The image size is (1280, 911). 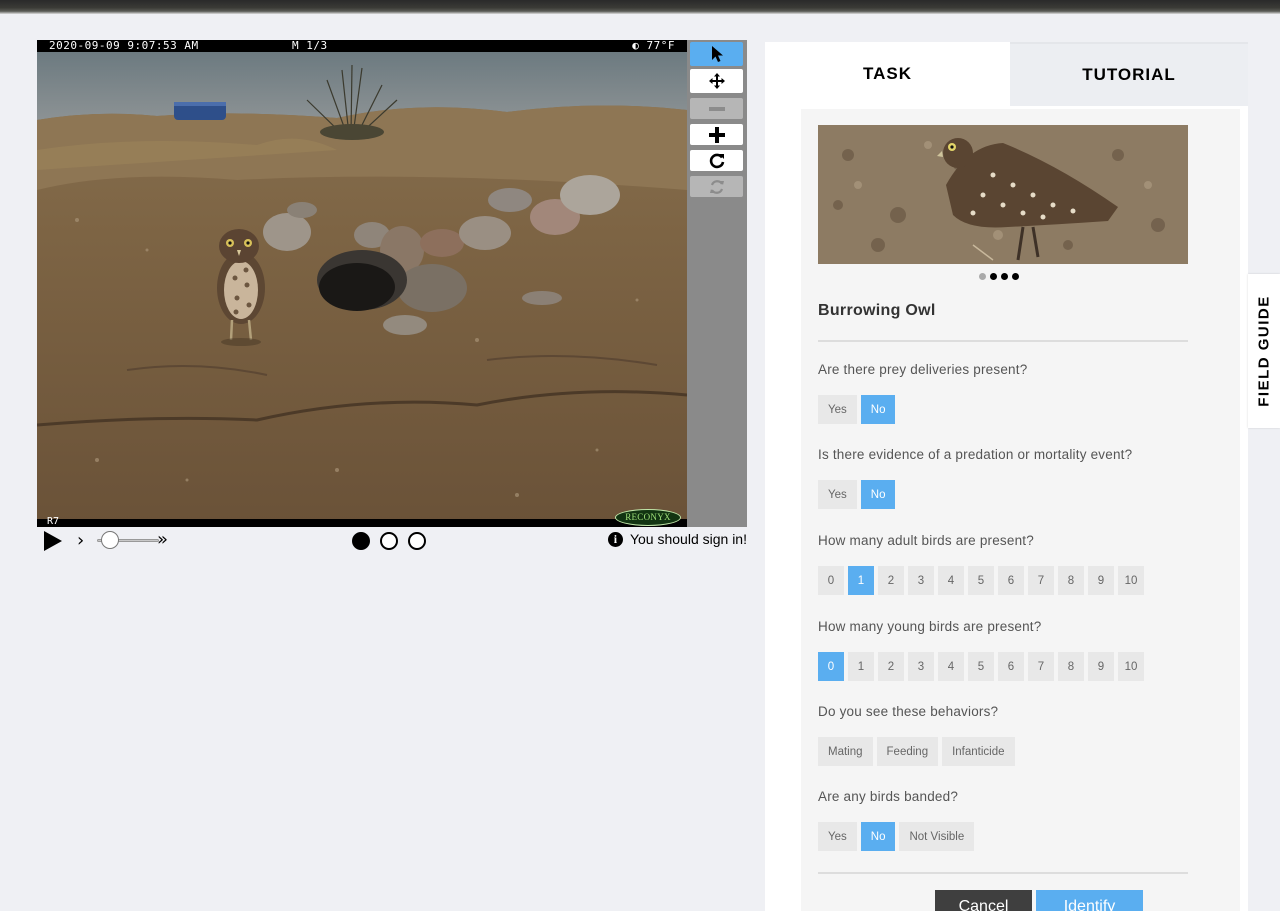 I want to click on cancel-button: Cancel, so click(x=983, y=900).